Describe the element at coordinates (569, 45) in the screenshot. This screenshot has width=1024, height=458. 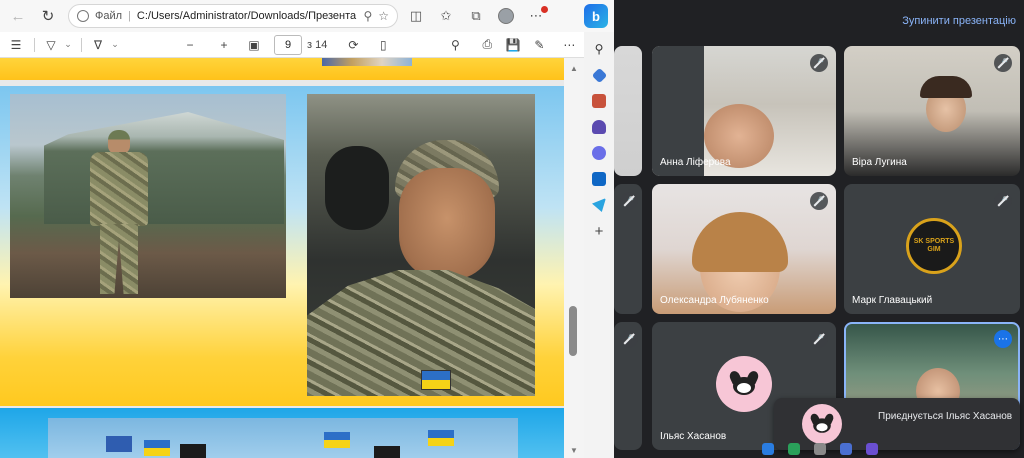
I see `pdf-more-icon: ⋯` at that location.